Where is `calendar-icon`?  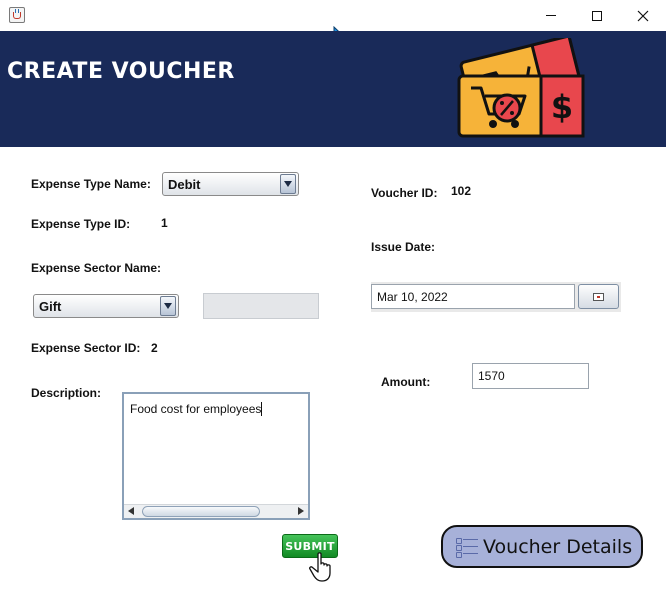
calendar-icon is located at coordinates (598, 296).